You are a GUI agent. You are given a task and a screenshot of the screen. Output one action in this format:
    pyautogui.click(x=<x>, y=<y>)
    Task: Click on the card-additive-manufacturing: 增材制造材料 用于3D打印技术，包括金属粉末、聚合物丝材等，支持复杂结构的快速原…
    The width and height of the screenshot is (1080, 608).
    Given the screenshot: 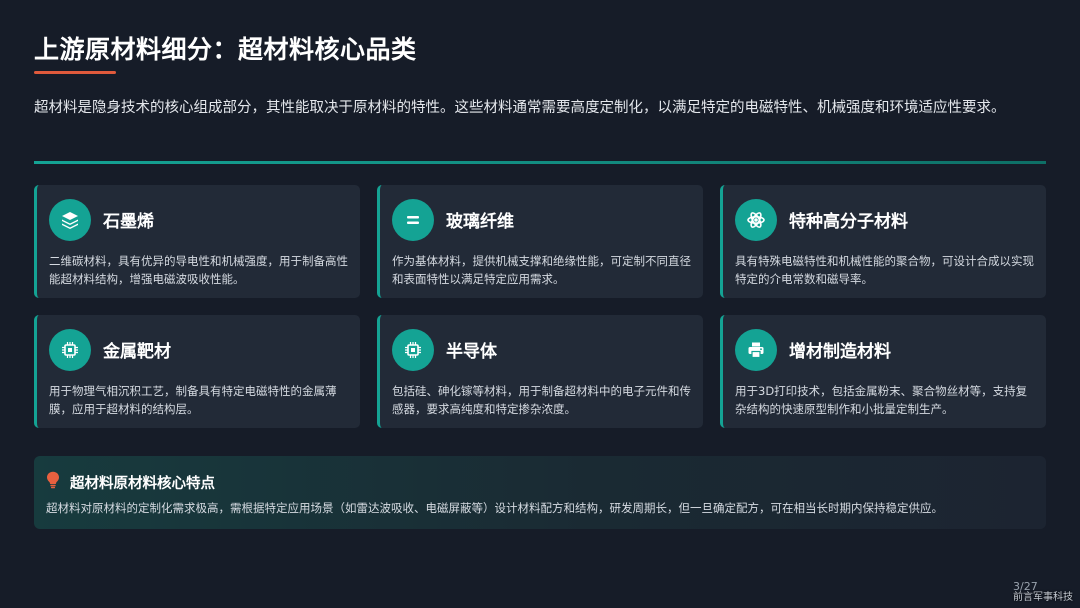 What is the action you would take?
    pyautogui.click(x=883, y=371)
    